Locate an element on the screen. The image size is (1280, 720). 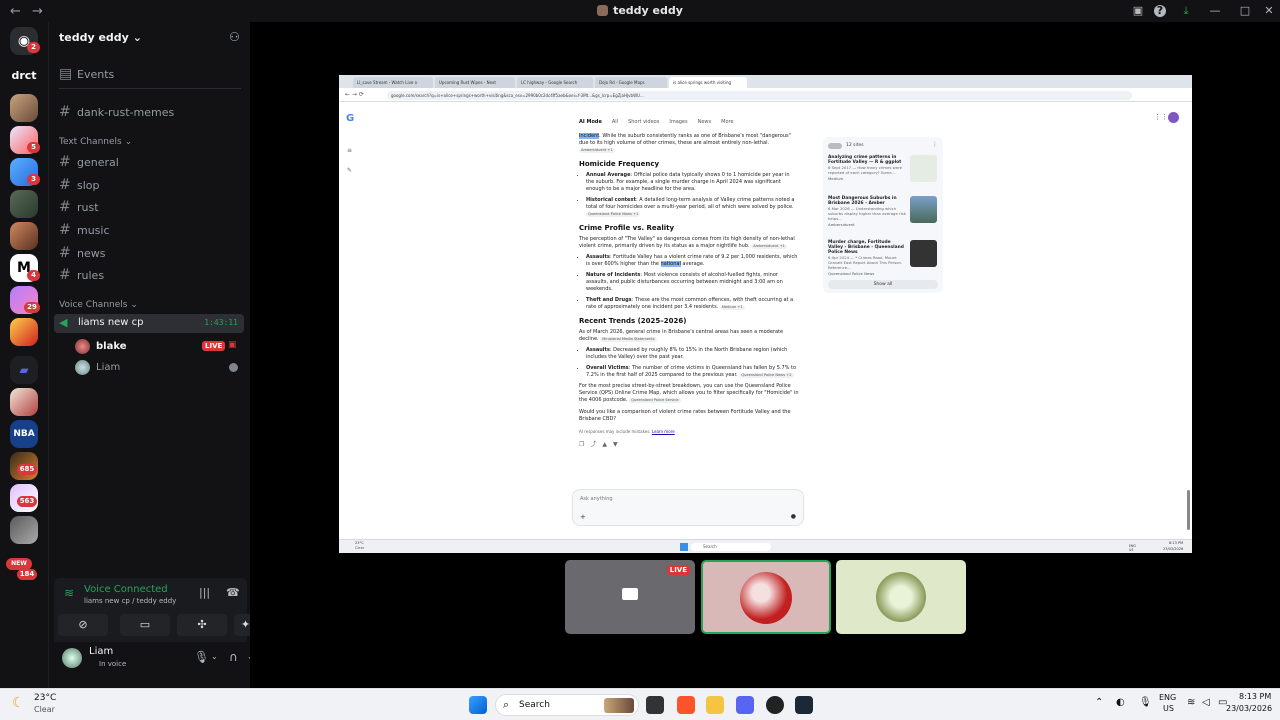
task-view-icon is located at coordinates (655, 705).